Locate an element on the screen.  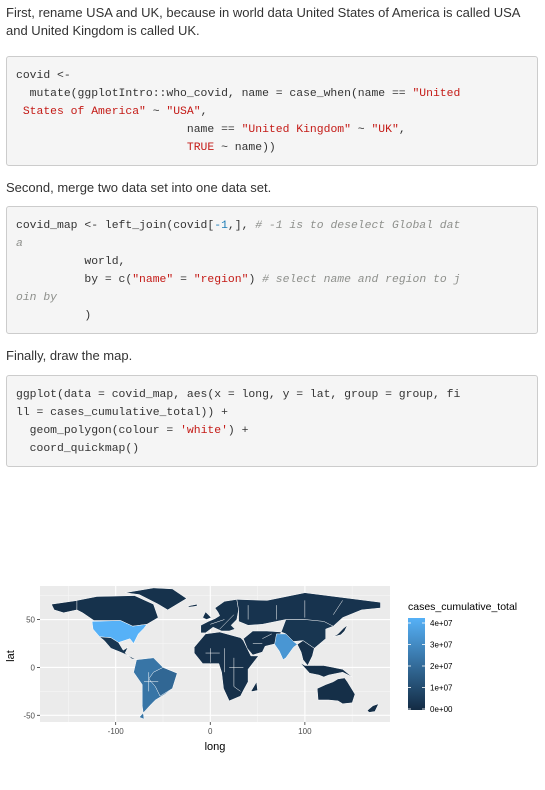
code-line: name == "United Kingdom" ~ "UK", is located at coordinates (272, 130).